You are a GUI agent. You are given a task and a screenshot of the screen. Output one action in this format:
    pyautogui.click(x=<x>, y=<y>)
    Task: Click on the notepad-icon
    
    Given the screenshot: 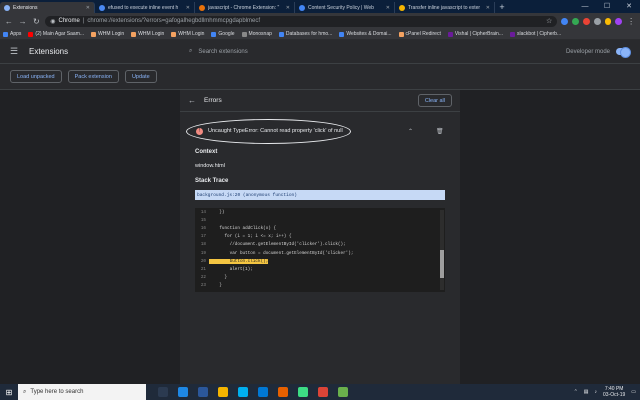 What is the action you would take?
    pyautogui.click(x=343, y=392)
    